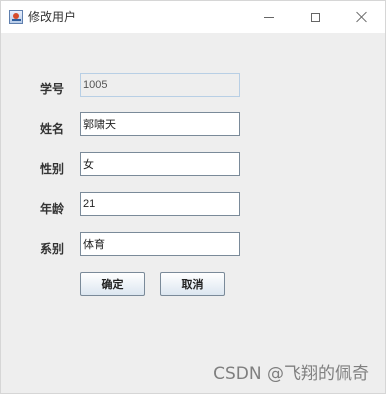  I want to click on java-cup-icon, so click(16, 17).